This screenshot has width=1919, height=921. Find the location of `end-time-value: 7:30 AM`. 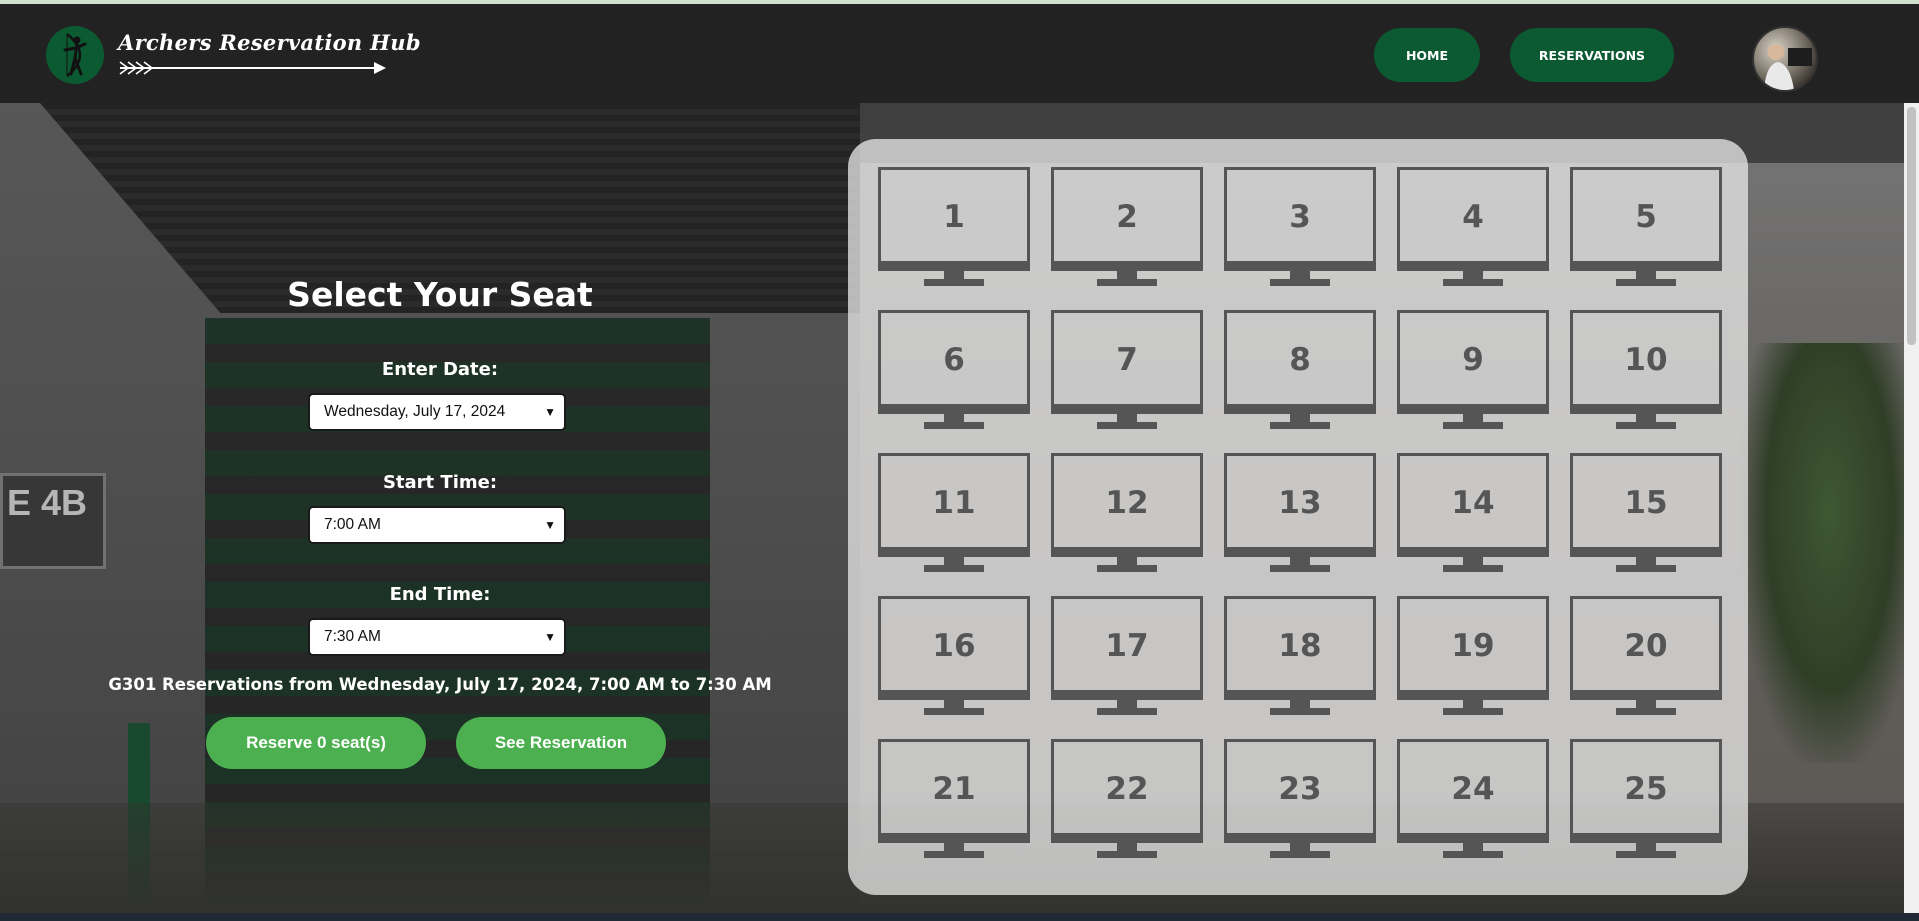

end-time-value: 7:30 AM is located at coordinates (352, 636).